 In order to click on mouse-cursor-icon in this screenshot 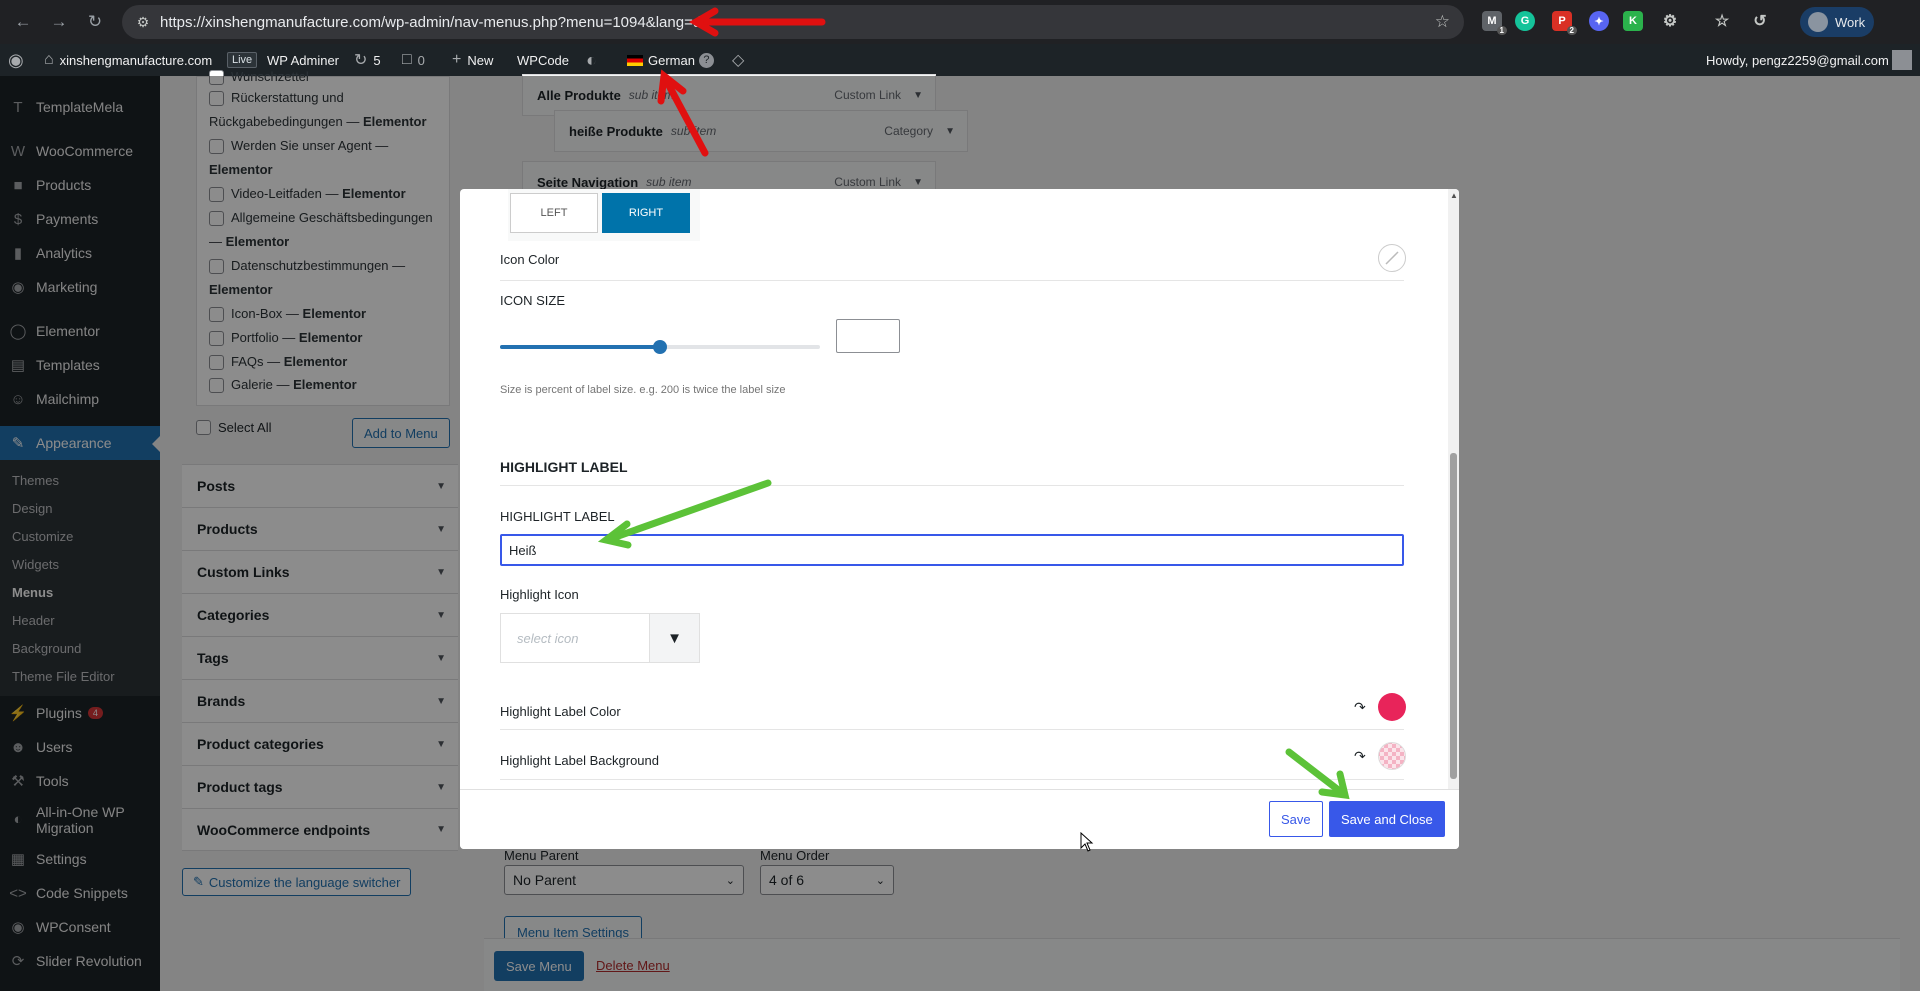, I will do `click(1087, 842)`.